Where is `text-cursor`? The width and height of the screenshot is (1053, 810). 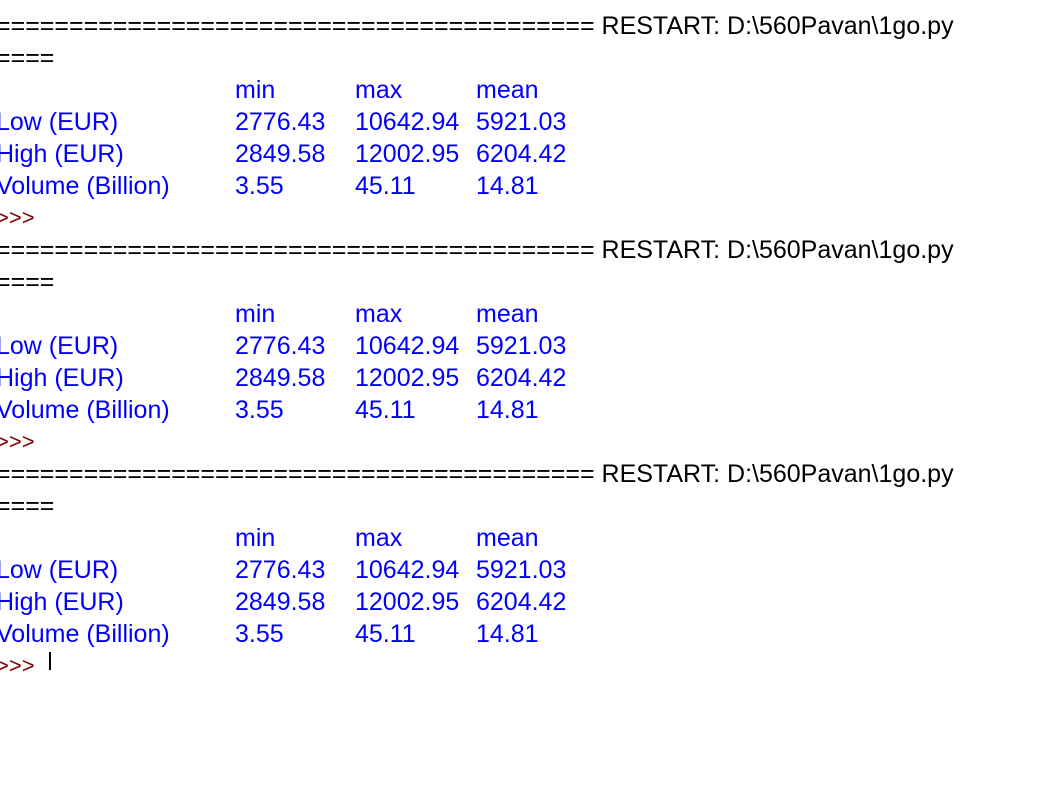
text-cursor is located at coordinates (50, 661).